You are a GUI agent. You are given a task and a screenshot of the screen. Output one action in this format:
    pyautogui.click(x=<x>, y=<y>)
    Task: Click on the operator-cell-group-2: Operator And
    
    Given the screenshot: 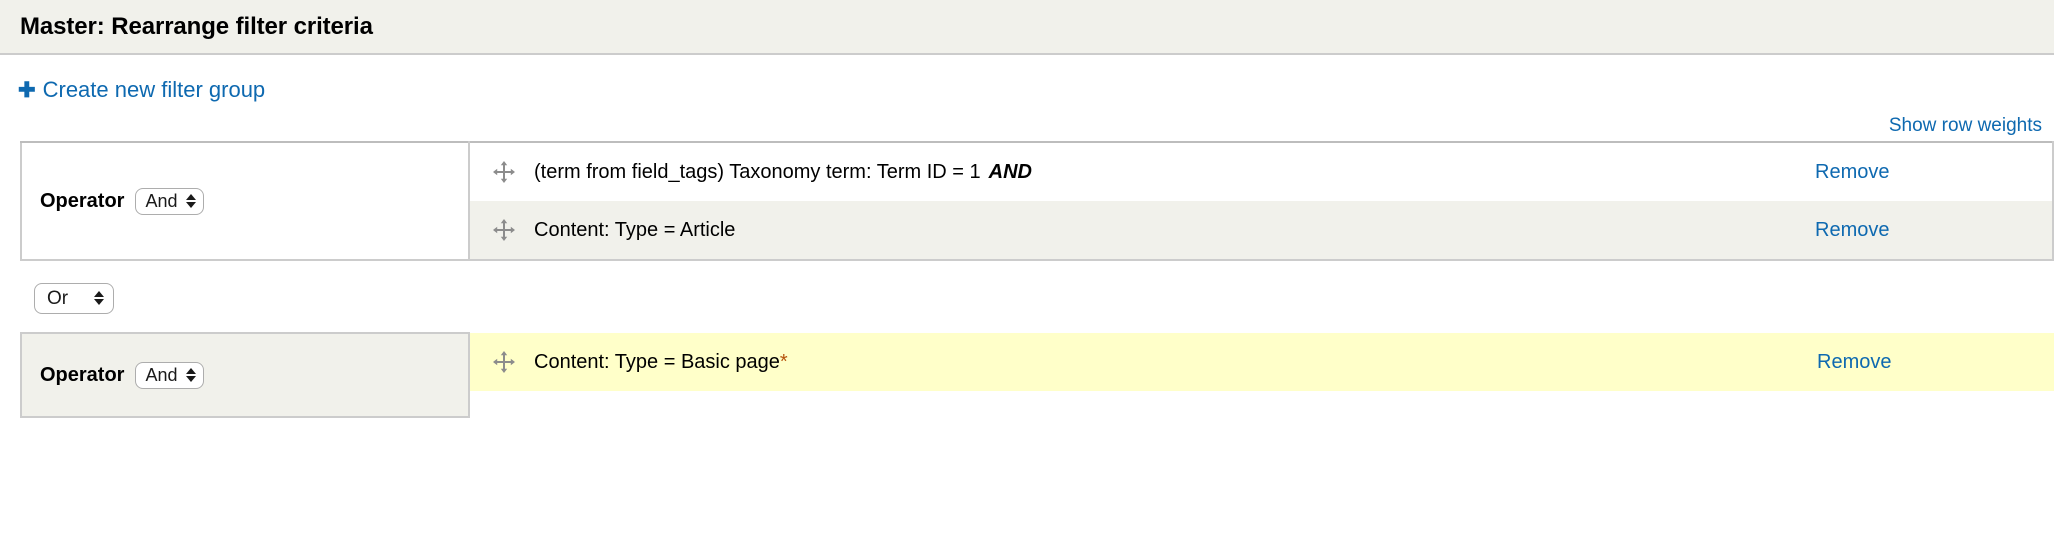 What is the action you would take?
    pyautogui.click(x=245, y=375)
    